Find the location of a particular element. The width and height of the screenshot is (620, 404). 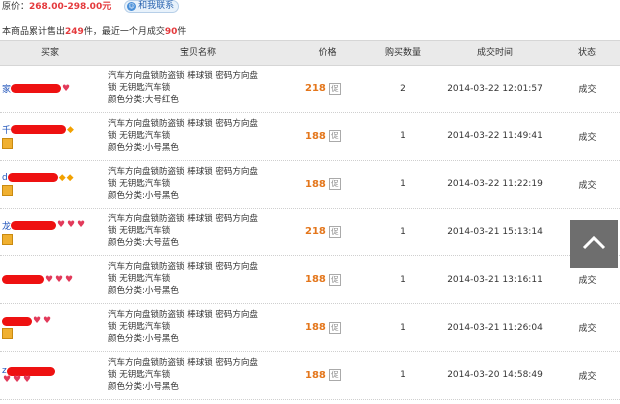

back-to-top-button is located at coordinates (594, 244).